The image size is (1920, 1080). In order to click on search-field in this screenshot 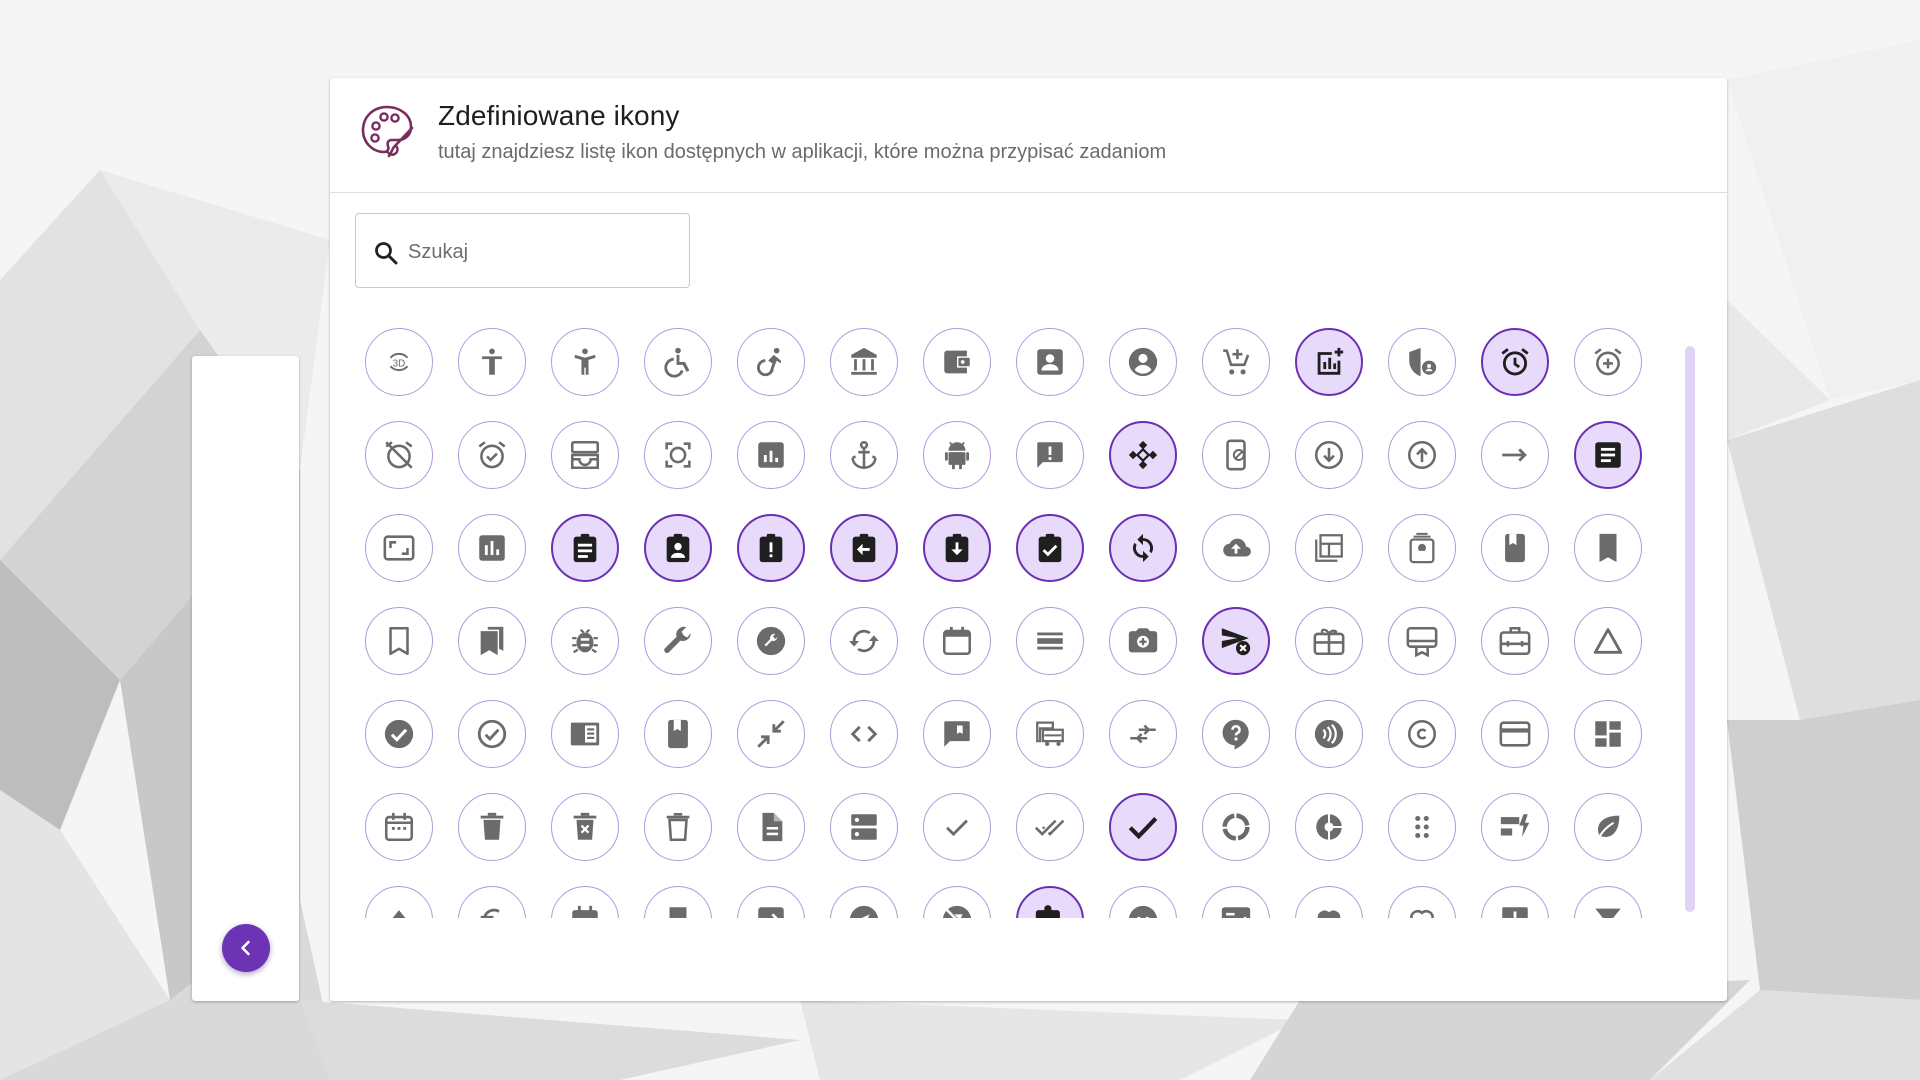, I will do `click(522, 250)`.